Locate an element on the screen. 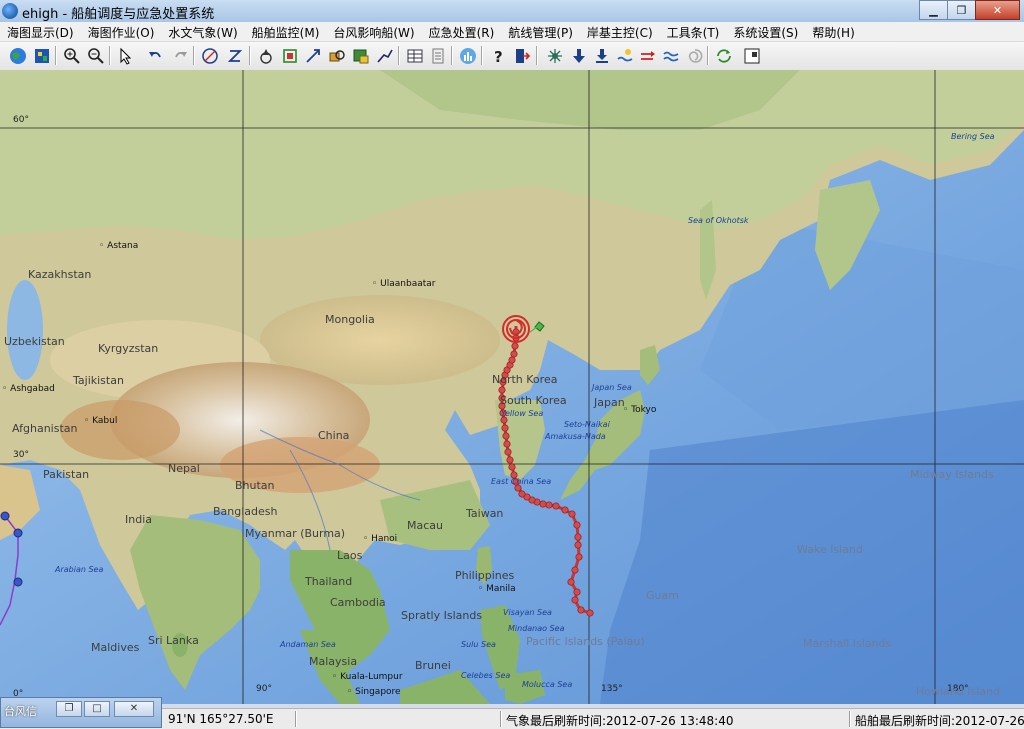 The image size is (1024, 729). menu-chart-operation: 海图作业(O) is located at coordinates (121, 31).